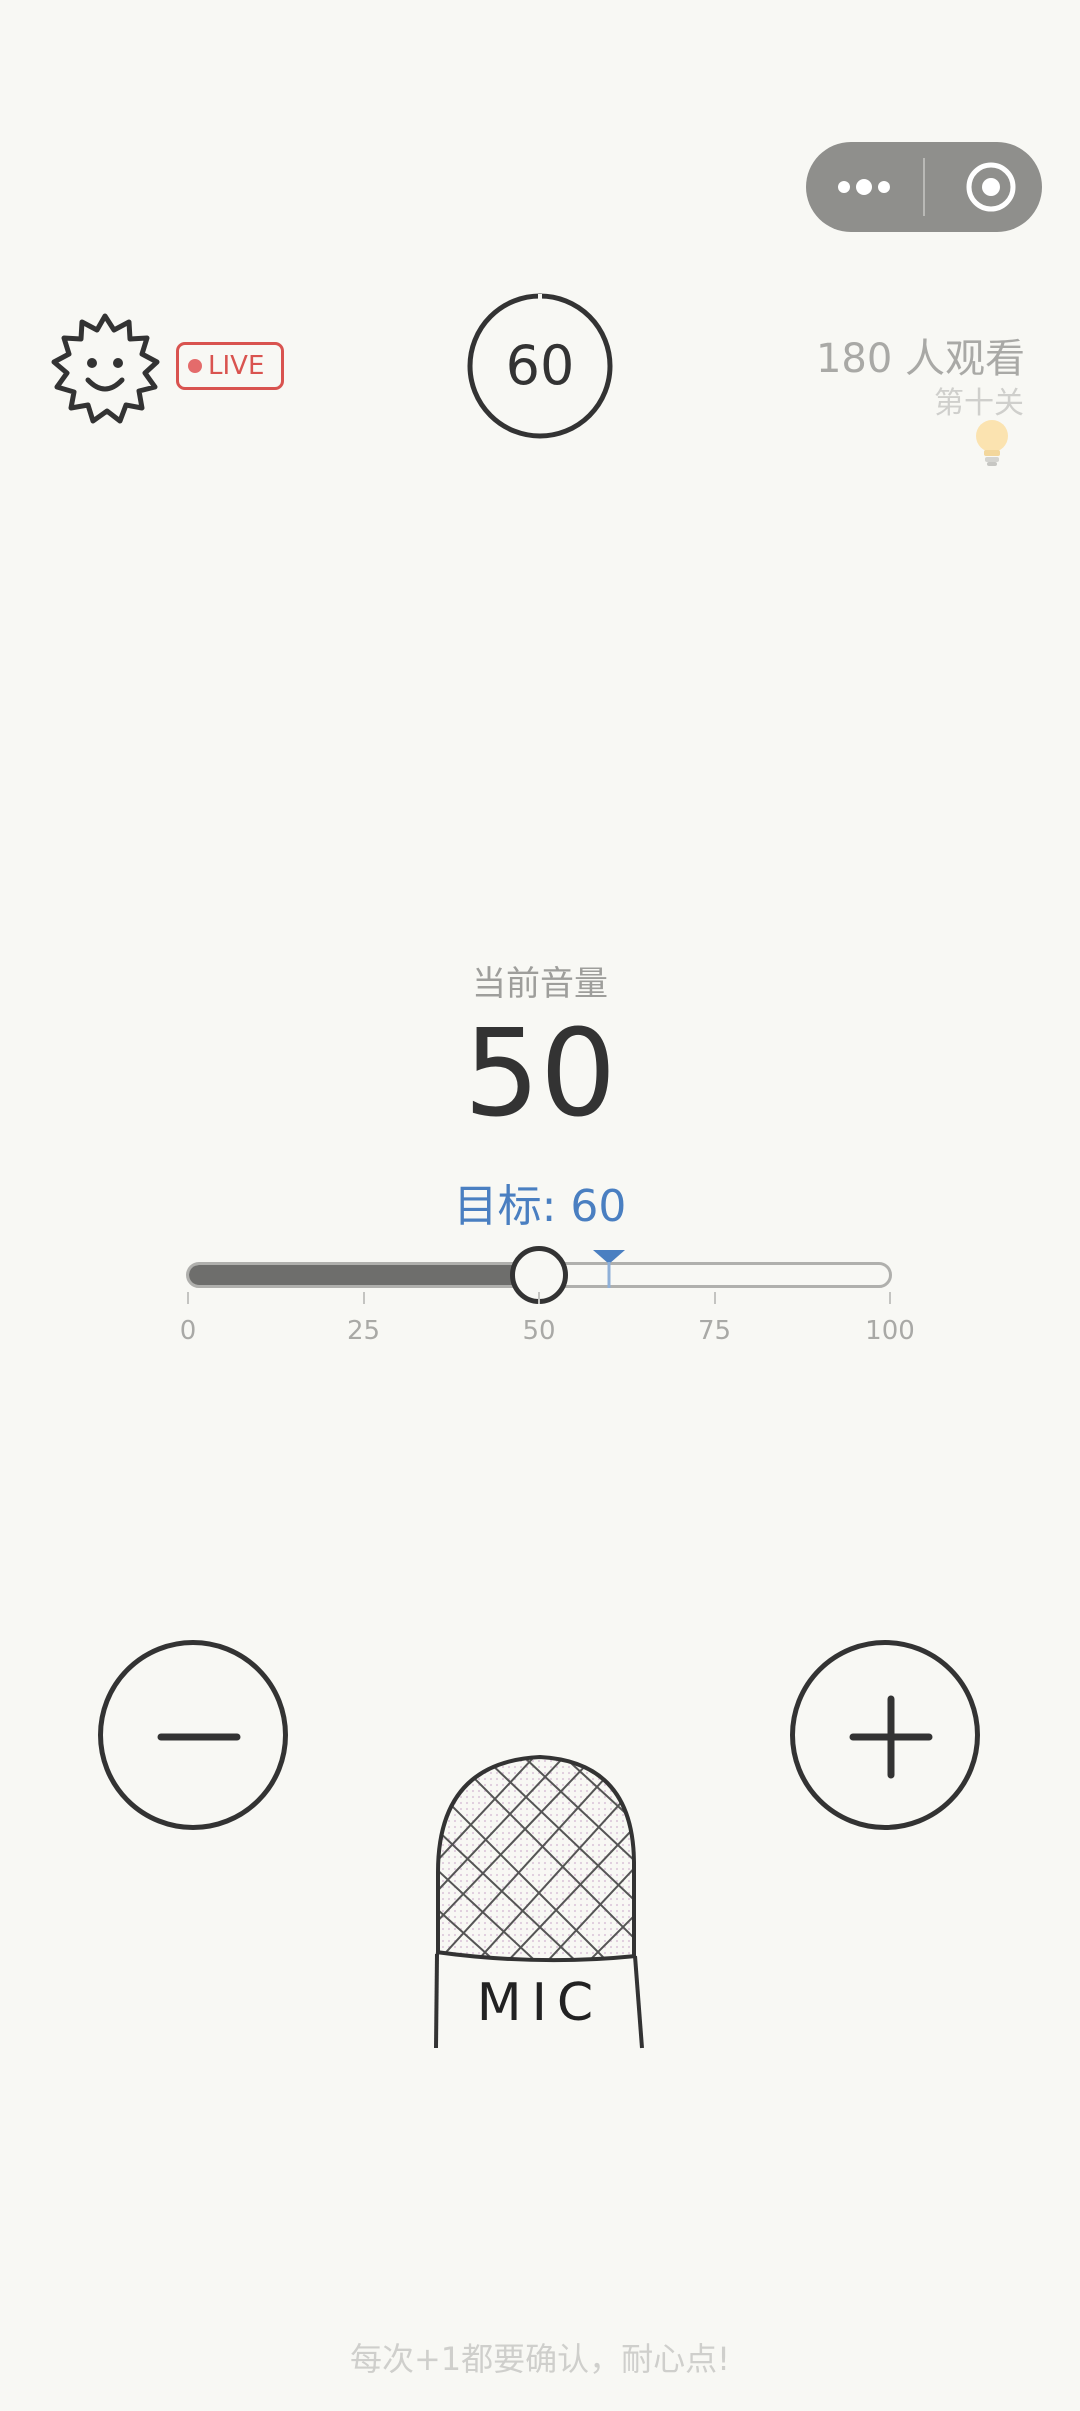 Image resolution: width=1080 pixels, height=2411 pixels. What do you see at coordinates (540, 2003) in the screenshot?
I see `mic-label: MIC` at bounding box center [540, 2003].